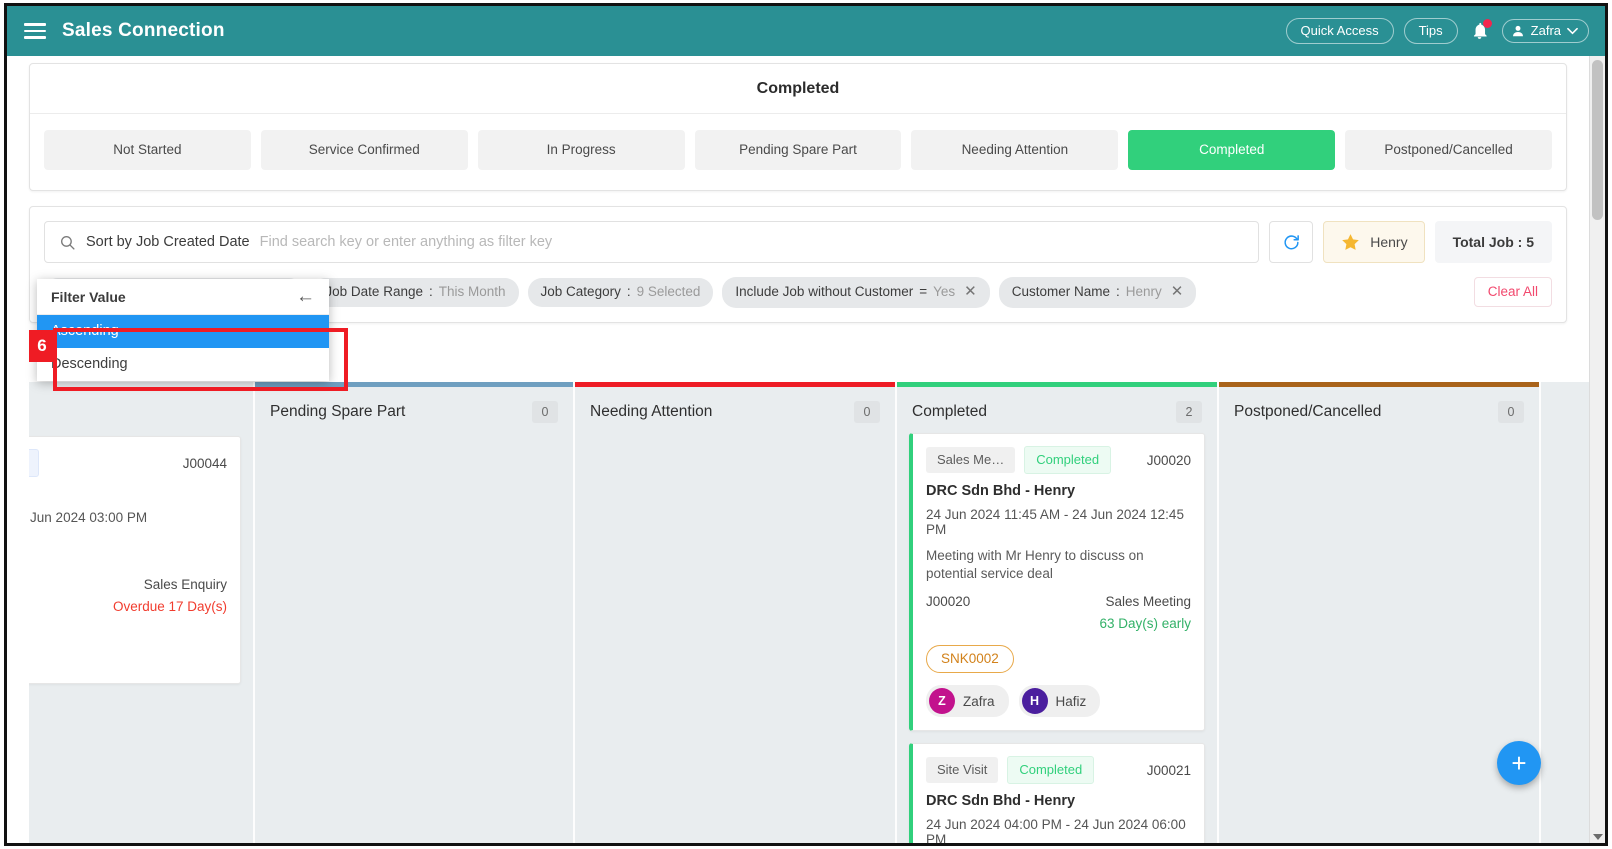  What do you see at coordinates (1389, 242) in the screenshot?
I see `favourite-filter-label: Henry` at bounding box center [1389, 242].